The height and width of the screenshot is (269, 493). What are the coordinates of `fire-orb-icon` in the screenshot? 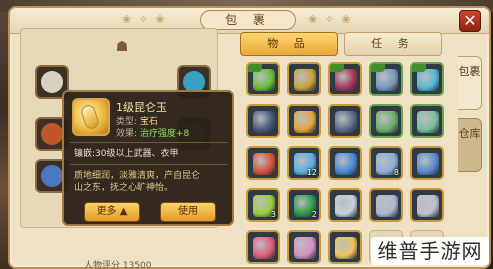 It's located at (264, 164).